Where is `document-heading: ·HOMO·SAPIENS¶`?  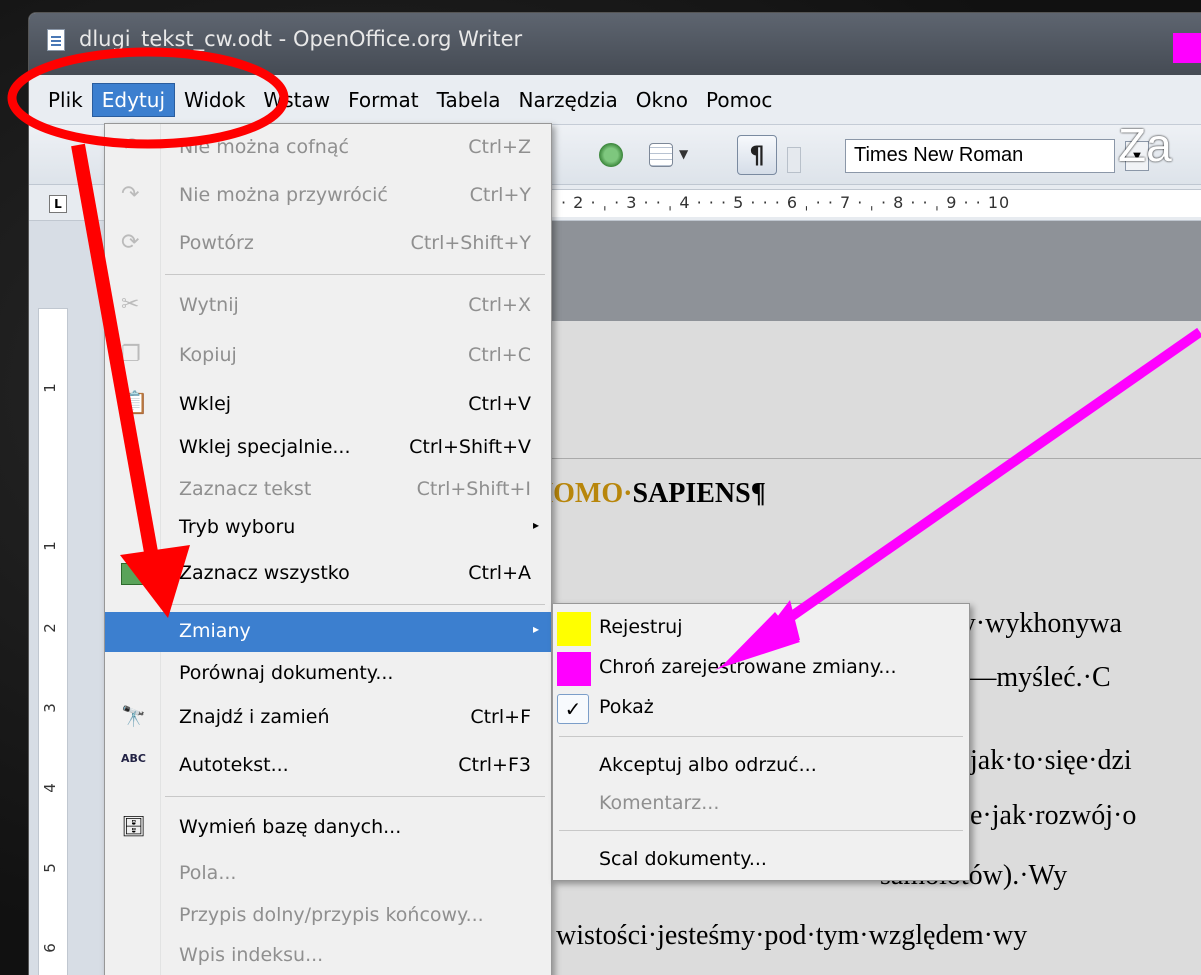 document-heading: ·HOMO·SAPIENS¶ is located at coordinates (861, 494).